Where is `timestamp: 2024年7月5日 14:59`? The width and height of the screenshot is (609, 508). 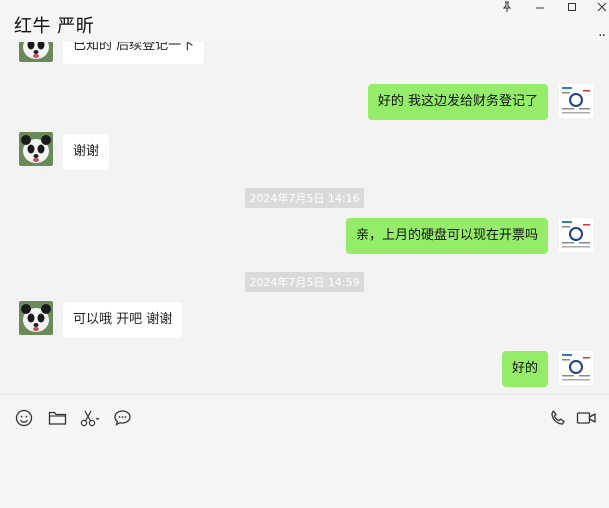 timestamp: 2024年7月5日 14:59 is located at coordinates (304, 281).